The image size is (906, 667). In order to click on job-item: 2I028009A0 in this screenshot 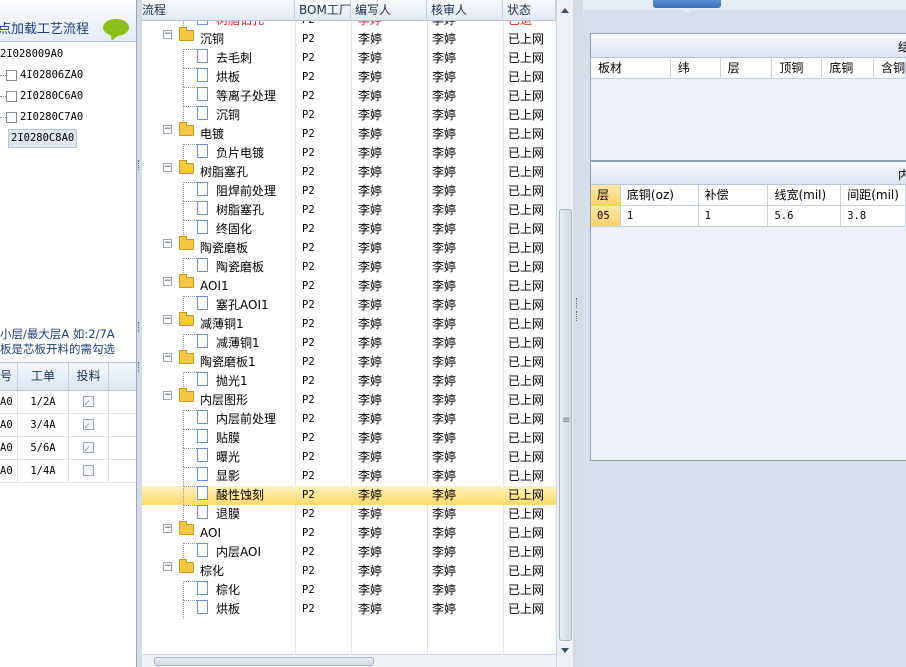, I will do `click(68, 54)`.